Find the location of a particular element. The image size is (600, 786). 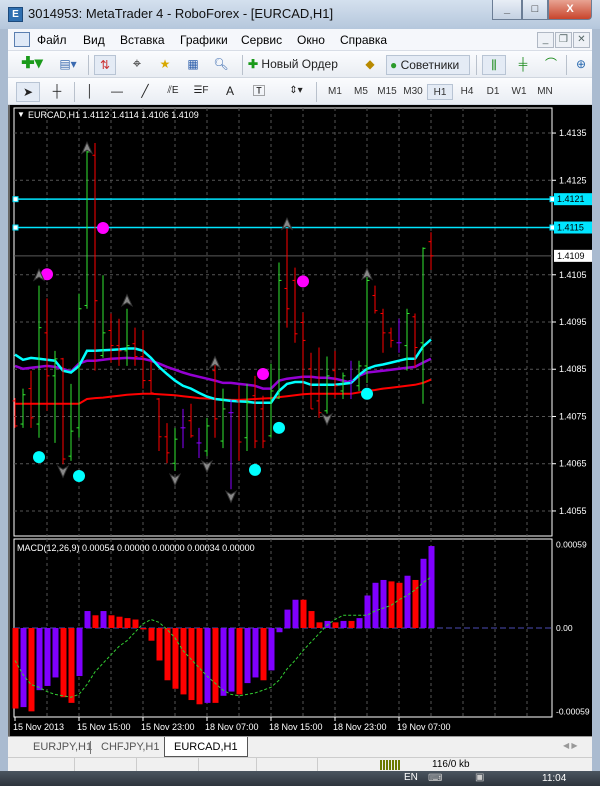

minimize-button: _ is located at coordinates (507, 10).